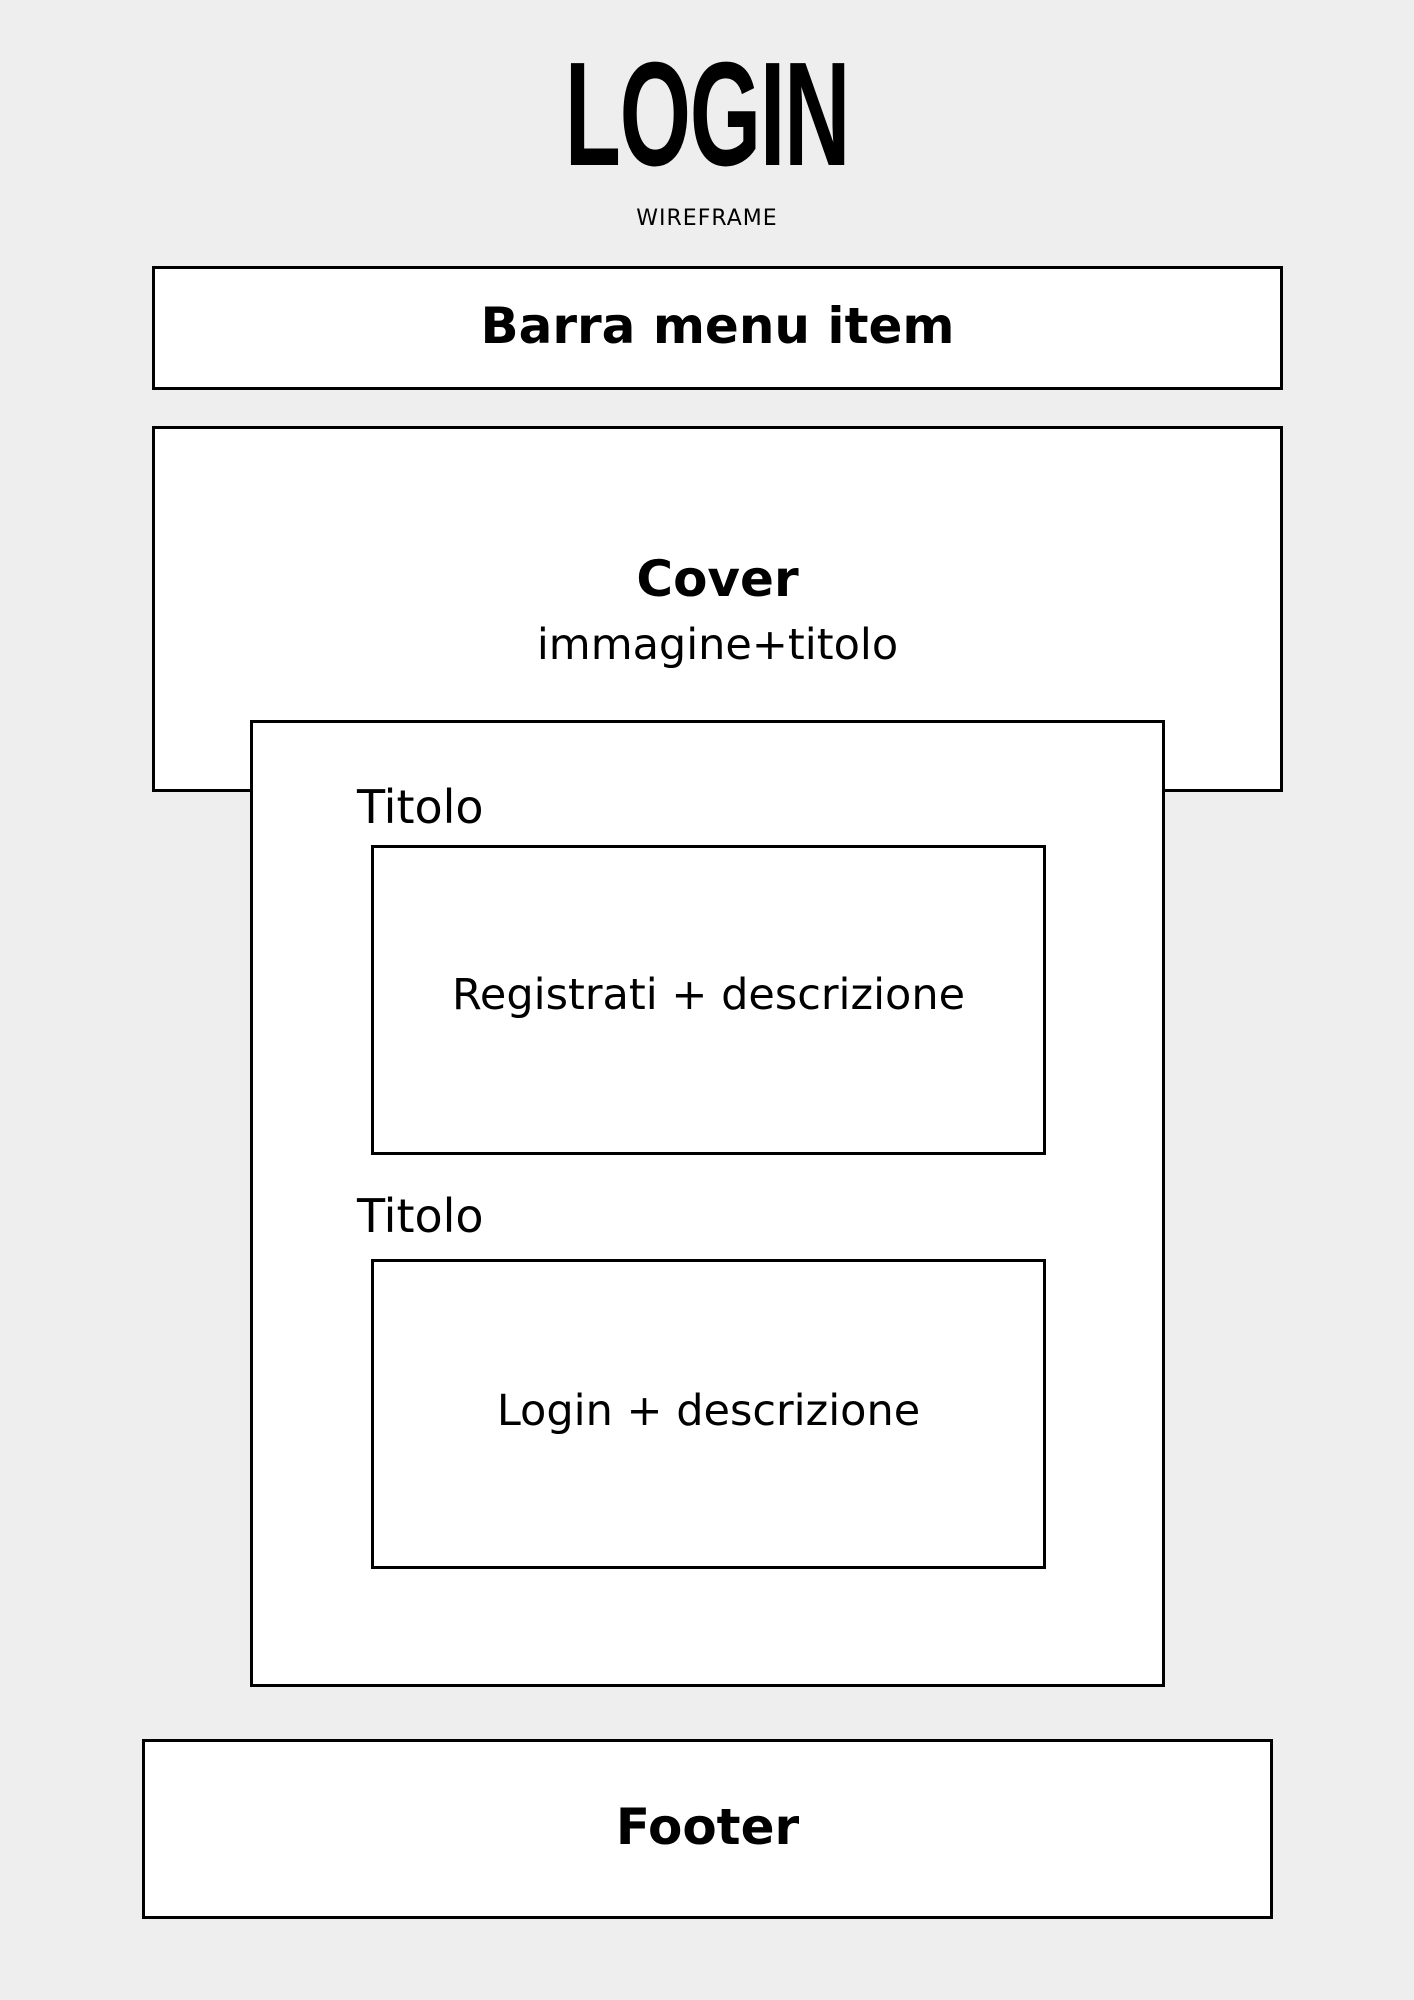 The image size is (1414, 2000). Describe the element at coordinates (420, 1216) in the screenshot. I see `login-section-title: Titolo` at that location.